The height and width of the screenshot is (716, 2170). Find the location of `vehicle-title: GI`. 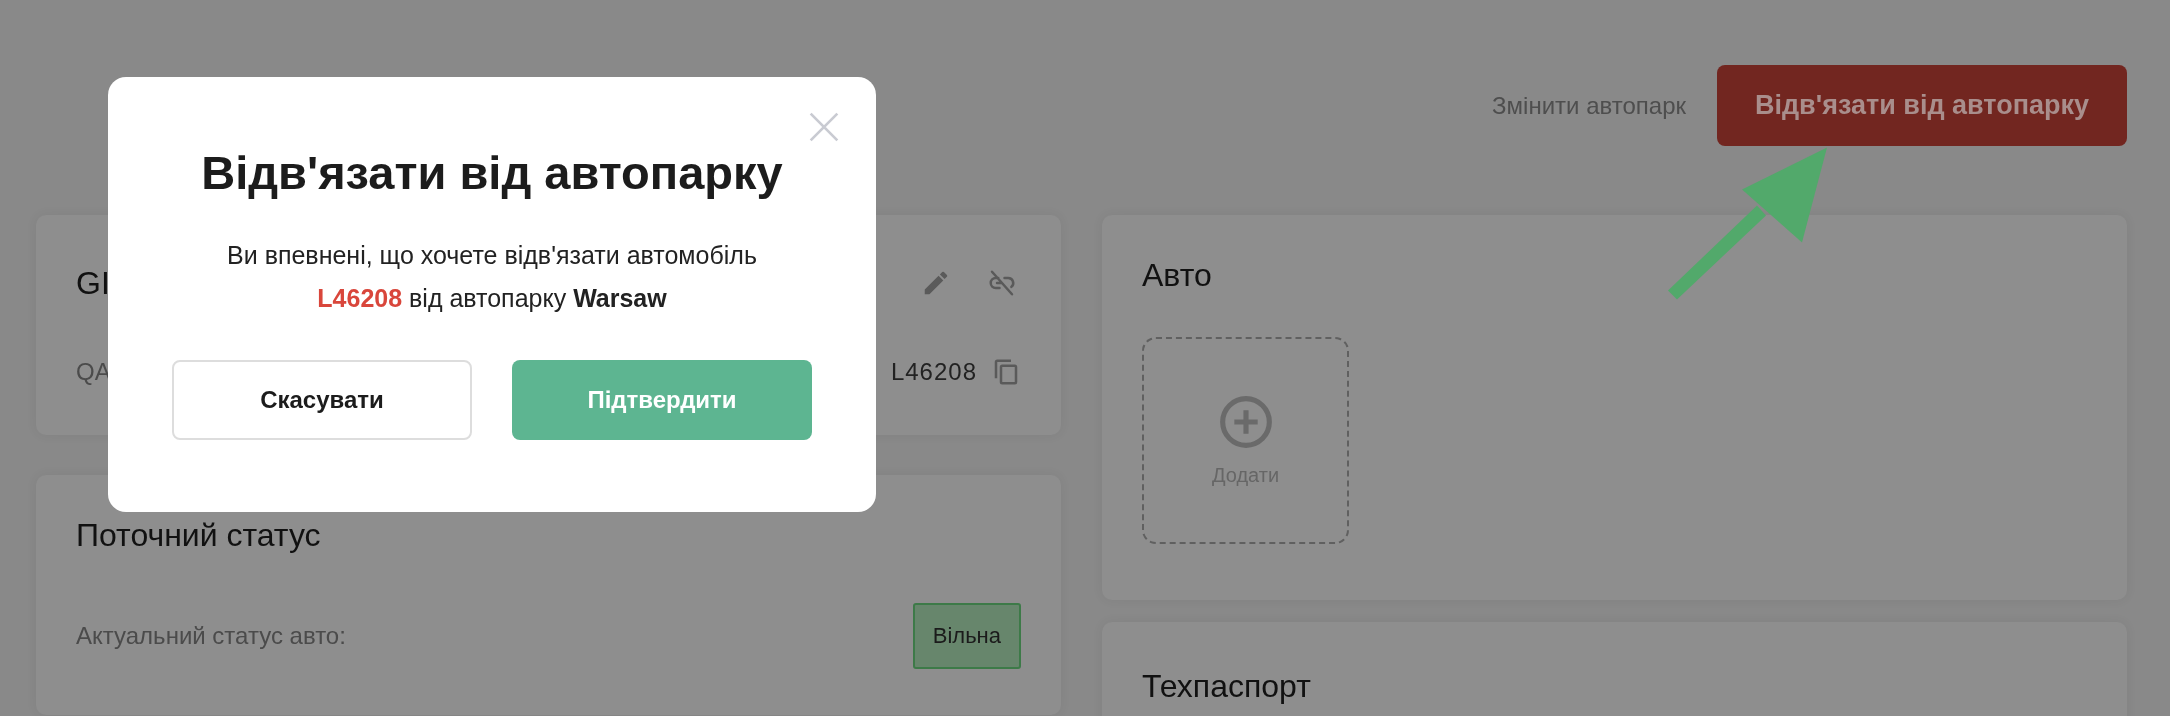

vehicle-title: GI is located at coordinates (93, 283).